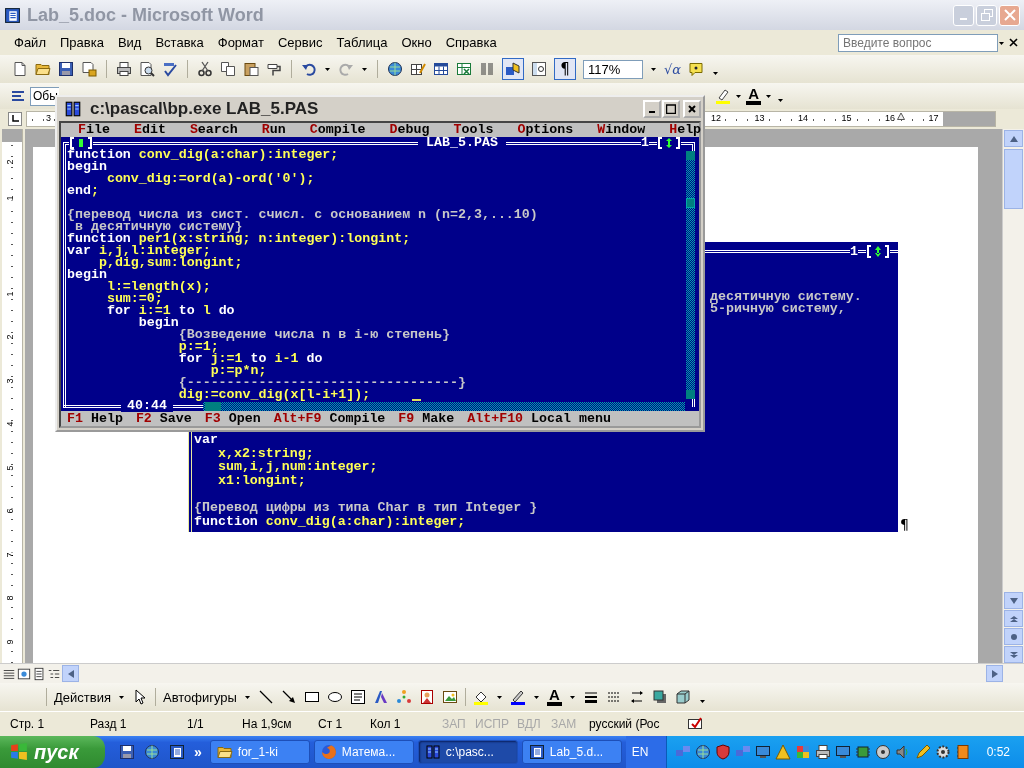 Image resolution: width=1024 pixels, height=768 pixels. I want to click on menu-item: Таблица, so click(362, 42).